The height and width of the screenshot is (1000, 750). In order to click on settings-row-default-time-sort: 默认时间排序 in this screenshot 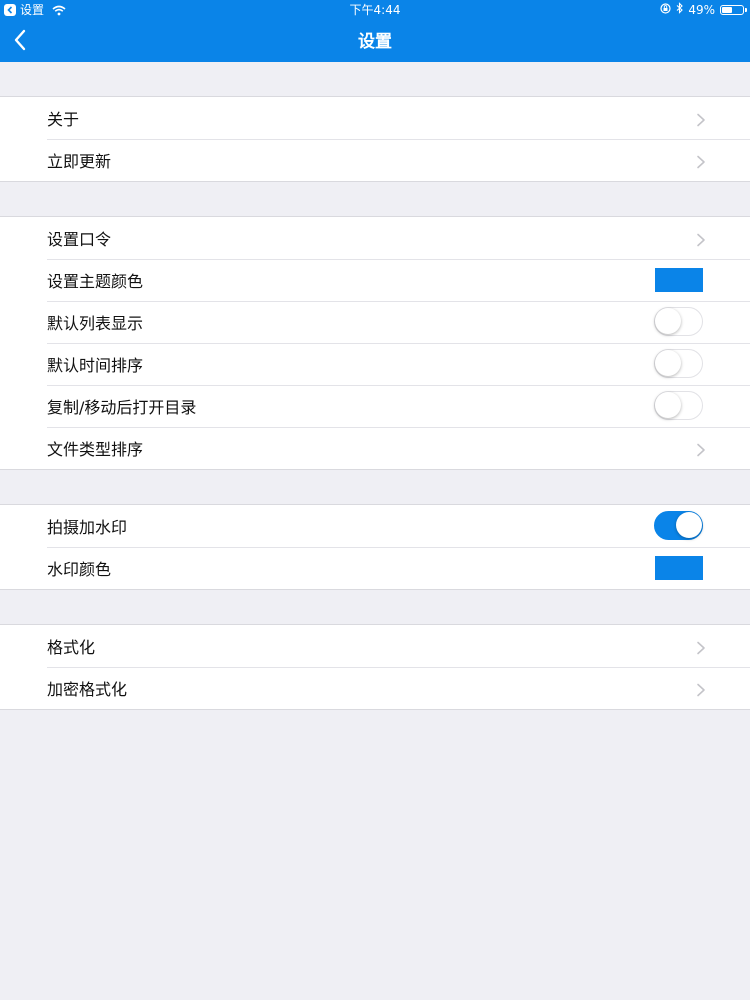, I will do `click(375, 364)`.